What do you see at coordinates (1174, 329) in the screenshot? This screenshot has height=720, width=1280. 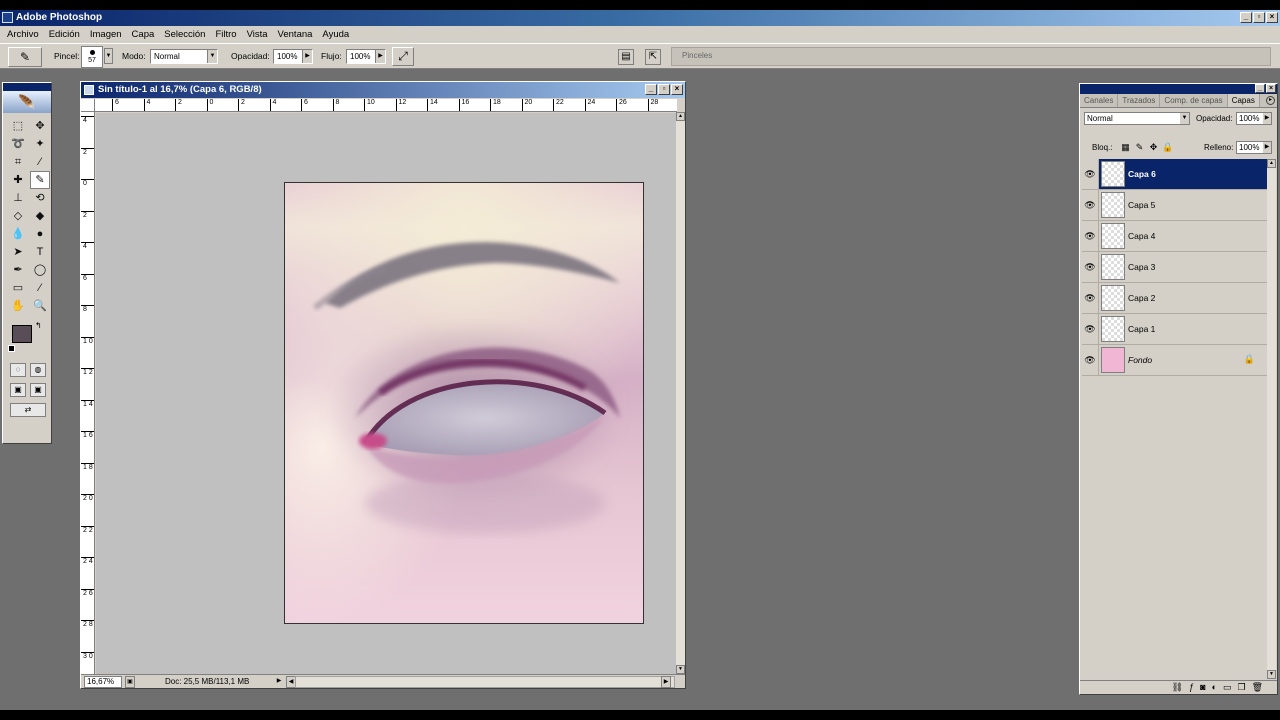 I see `layer-row-capa-1: 👁 Capa 1` at bounding box center [1174, 329].